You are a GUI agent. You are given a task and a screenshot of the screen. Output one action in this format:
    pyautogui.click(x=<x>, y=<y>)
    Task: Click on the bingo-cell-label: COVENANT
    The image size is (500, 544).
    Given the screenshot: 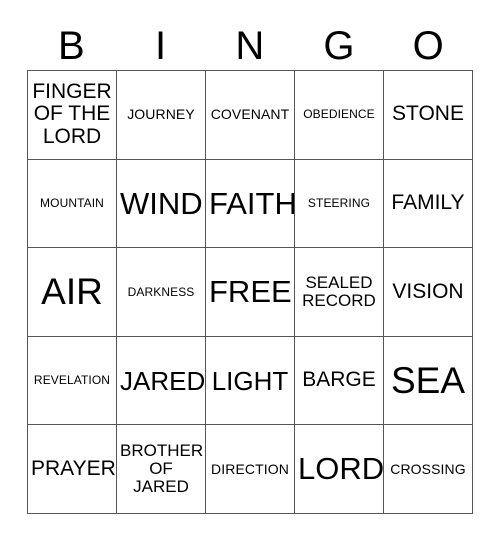 What is the action you would take?
    pyautogui.click(x=250, y=114)
    